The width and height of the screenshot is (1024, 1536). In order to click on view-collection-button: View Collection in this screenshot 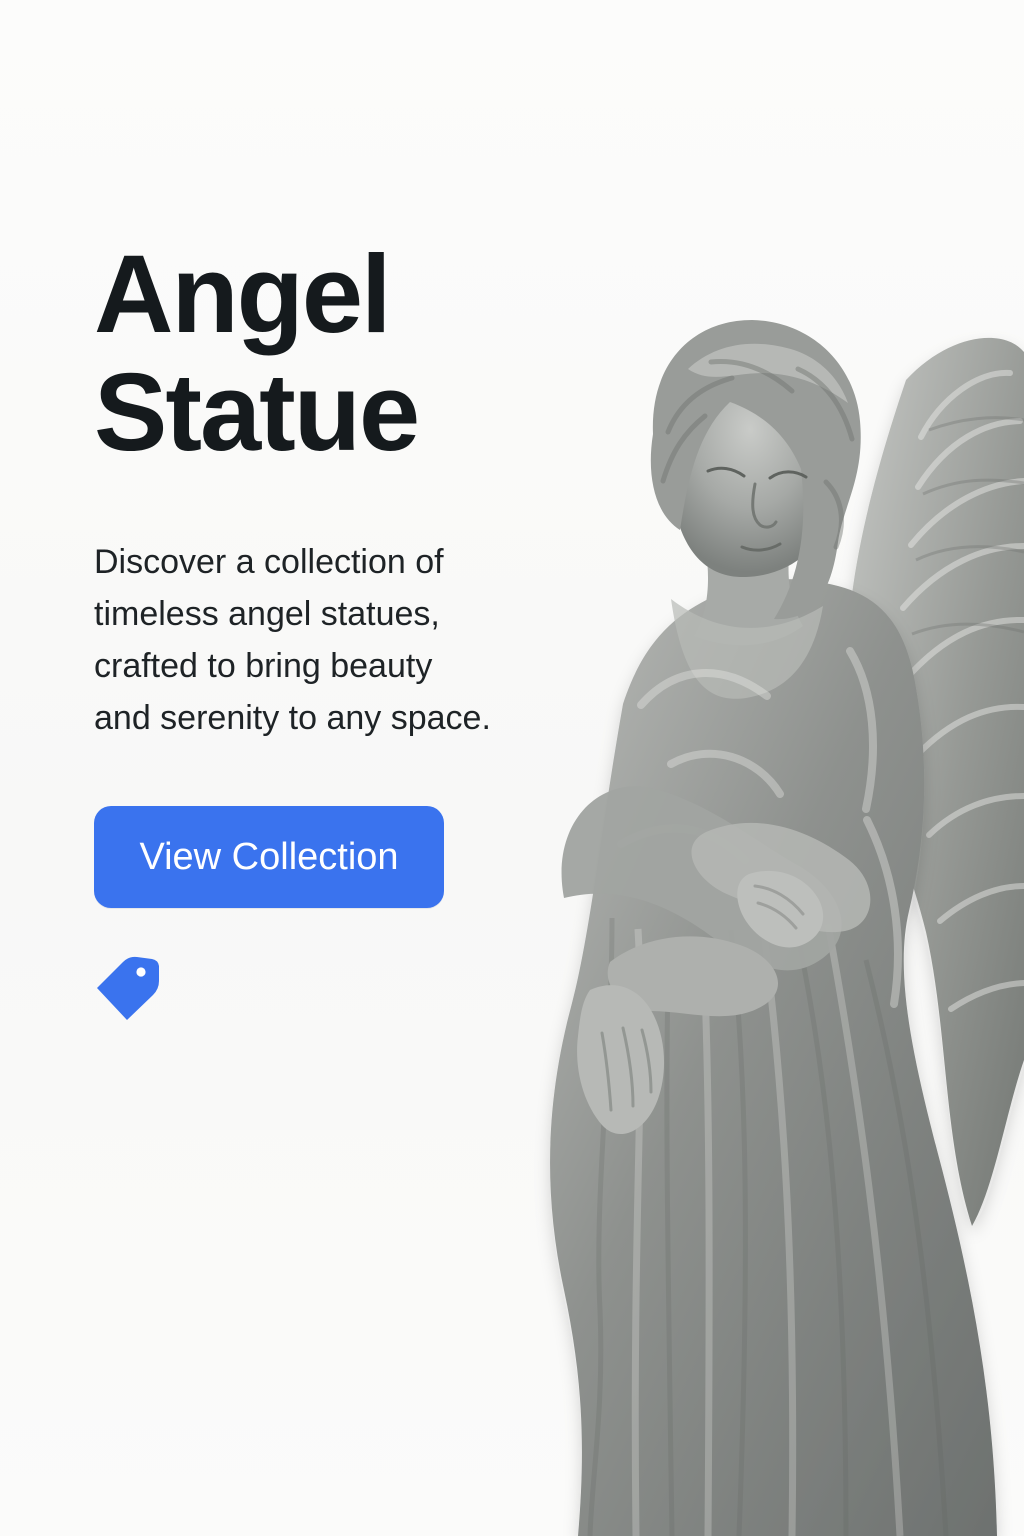, I will do `click(269, 857)`.